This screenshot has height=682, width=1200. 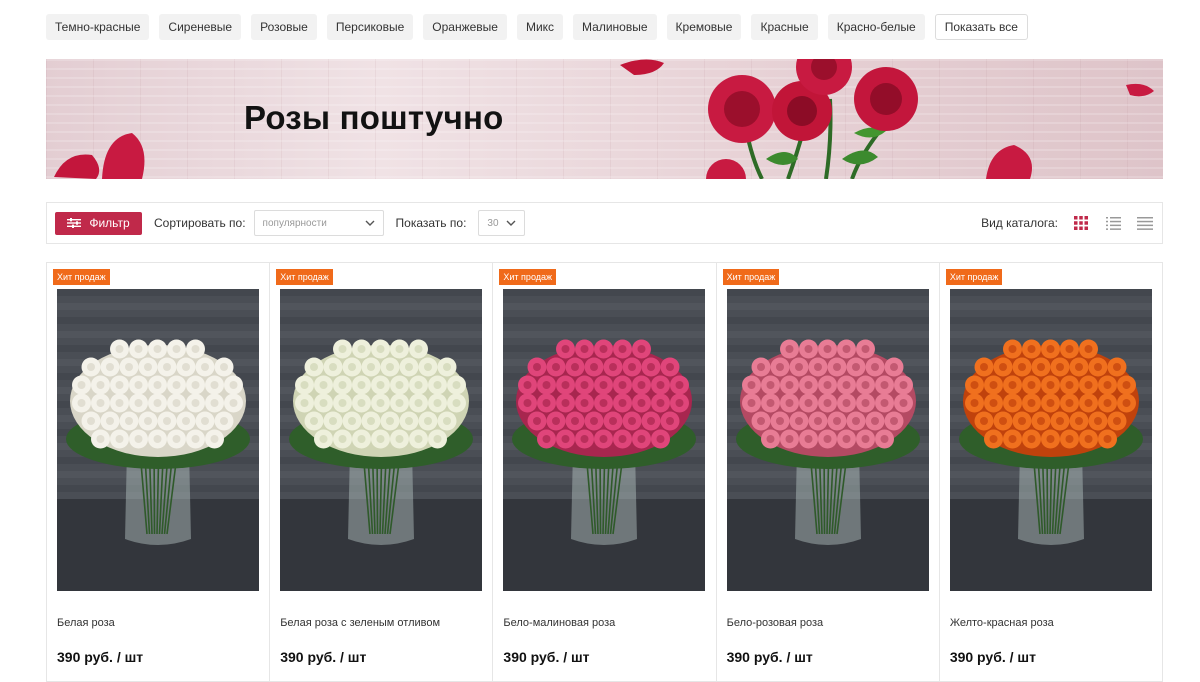 I want to click on chip-pink: Розовые, so click(x=284, y=27).